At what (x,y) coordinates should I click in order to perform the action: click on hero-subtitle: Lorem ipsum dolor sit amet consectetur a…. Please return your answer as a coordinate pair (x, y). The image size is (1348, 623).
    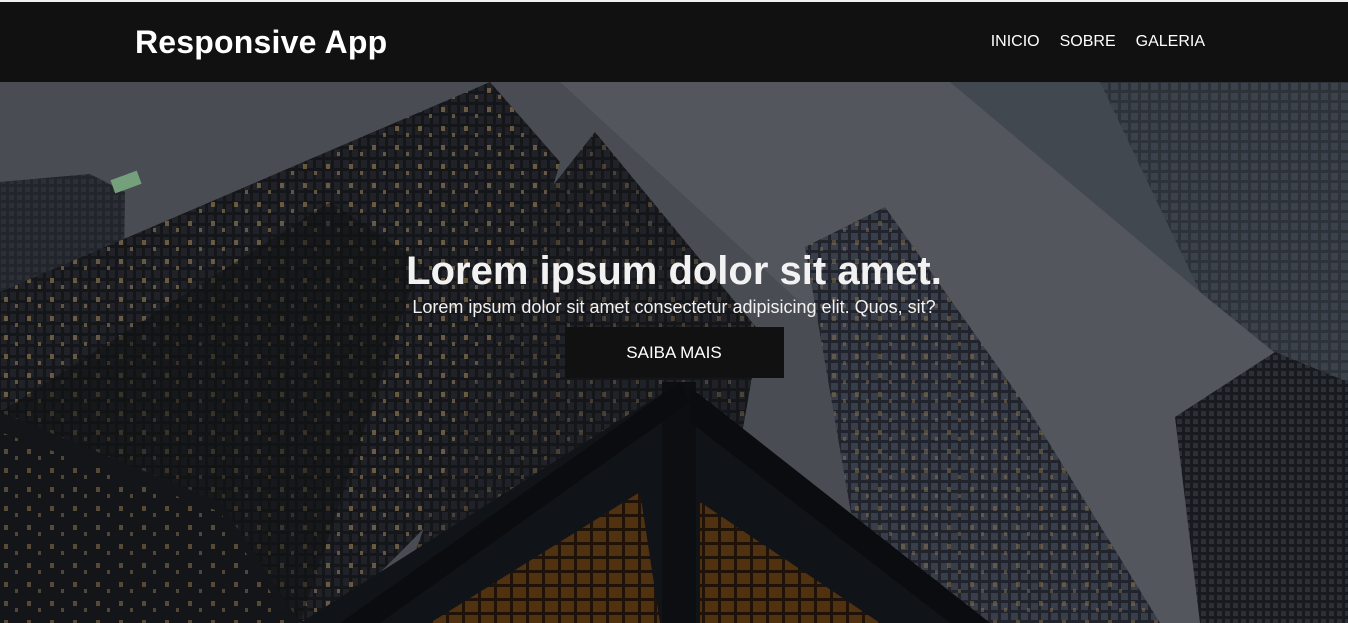
    Looking at the image, I should click on (674, 307).